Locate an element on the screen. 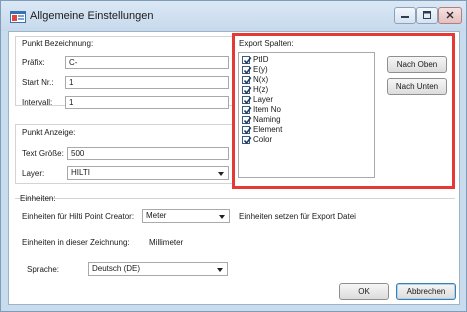 The width and height of the screenshot is (467, 312). export-item-layer: Layer is located at coordinates (257, 100).